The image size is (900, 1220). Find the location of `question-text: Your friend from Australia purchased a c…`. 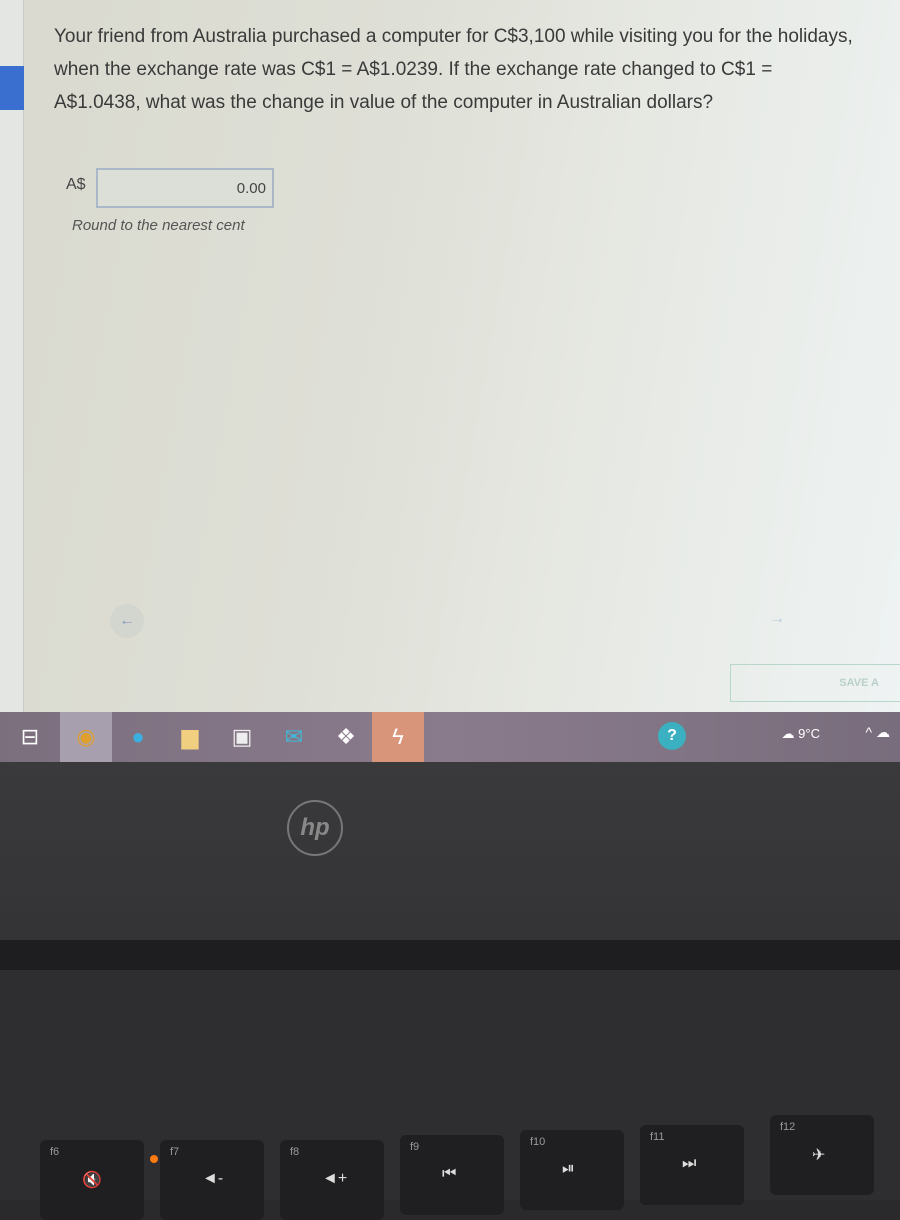

question-text: Your friend from Australia purchased a c… is located at coordinates (453, 69).